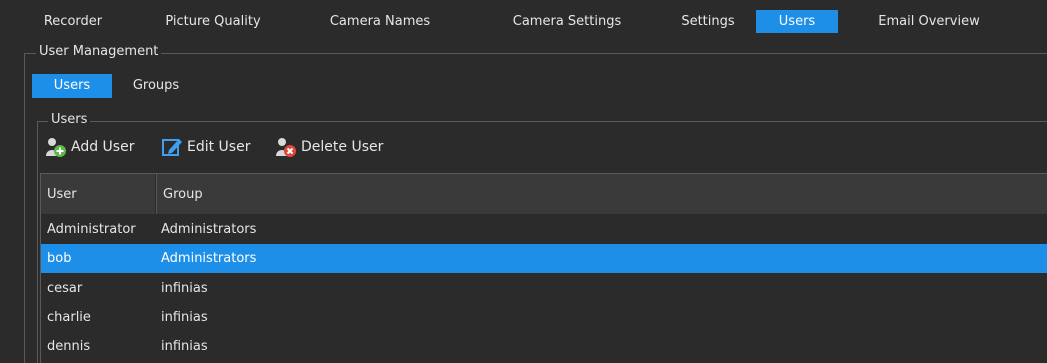 The image size is (1047, 363). I want to click on delete-user-button: Delete User, so click(329, 147).